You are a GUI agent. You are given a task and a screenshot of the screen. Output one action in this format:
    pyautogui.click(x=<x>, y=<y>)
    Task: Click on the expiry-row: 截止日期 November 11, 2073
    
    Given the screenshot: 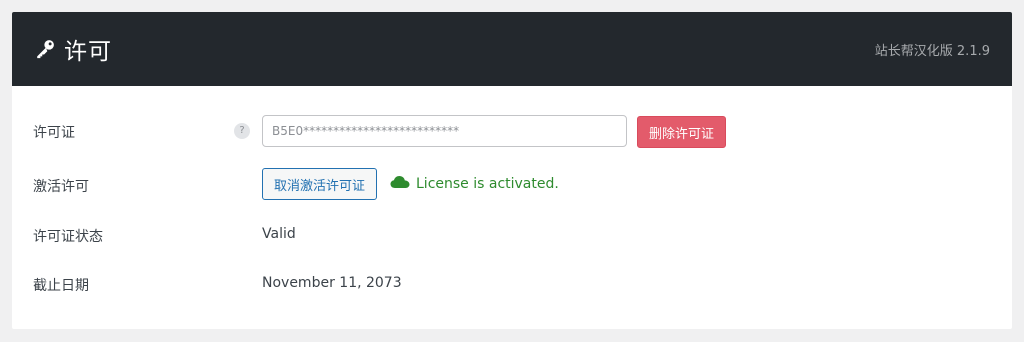 What is the action you would take?
    pyautogui.click(x=512, y=285)
    